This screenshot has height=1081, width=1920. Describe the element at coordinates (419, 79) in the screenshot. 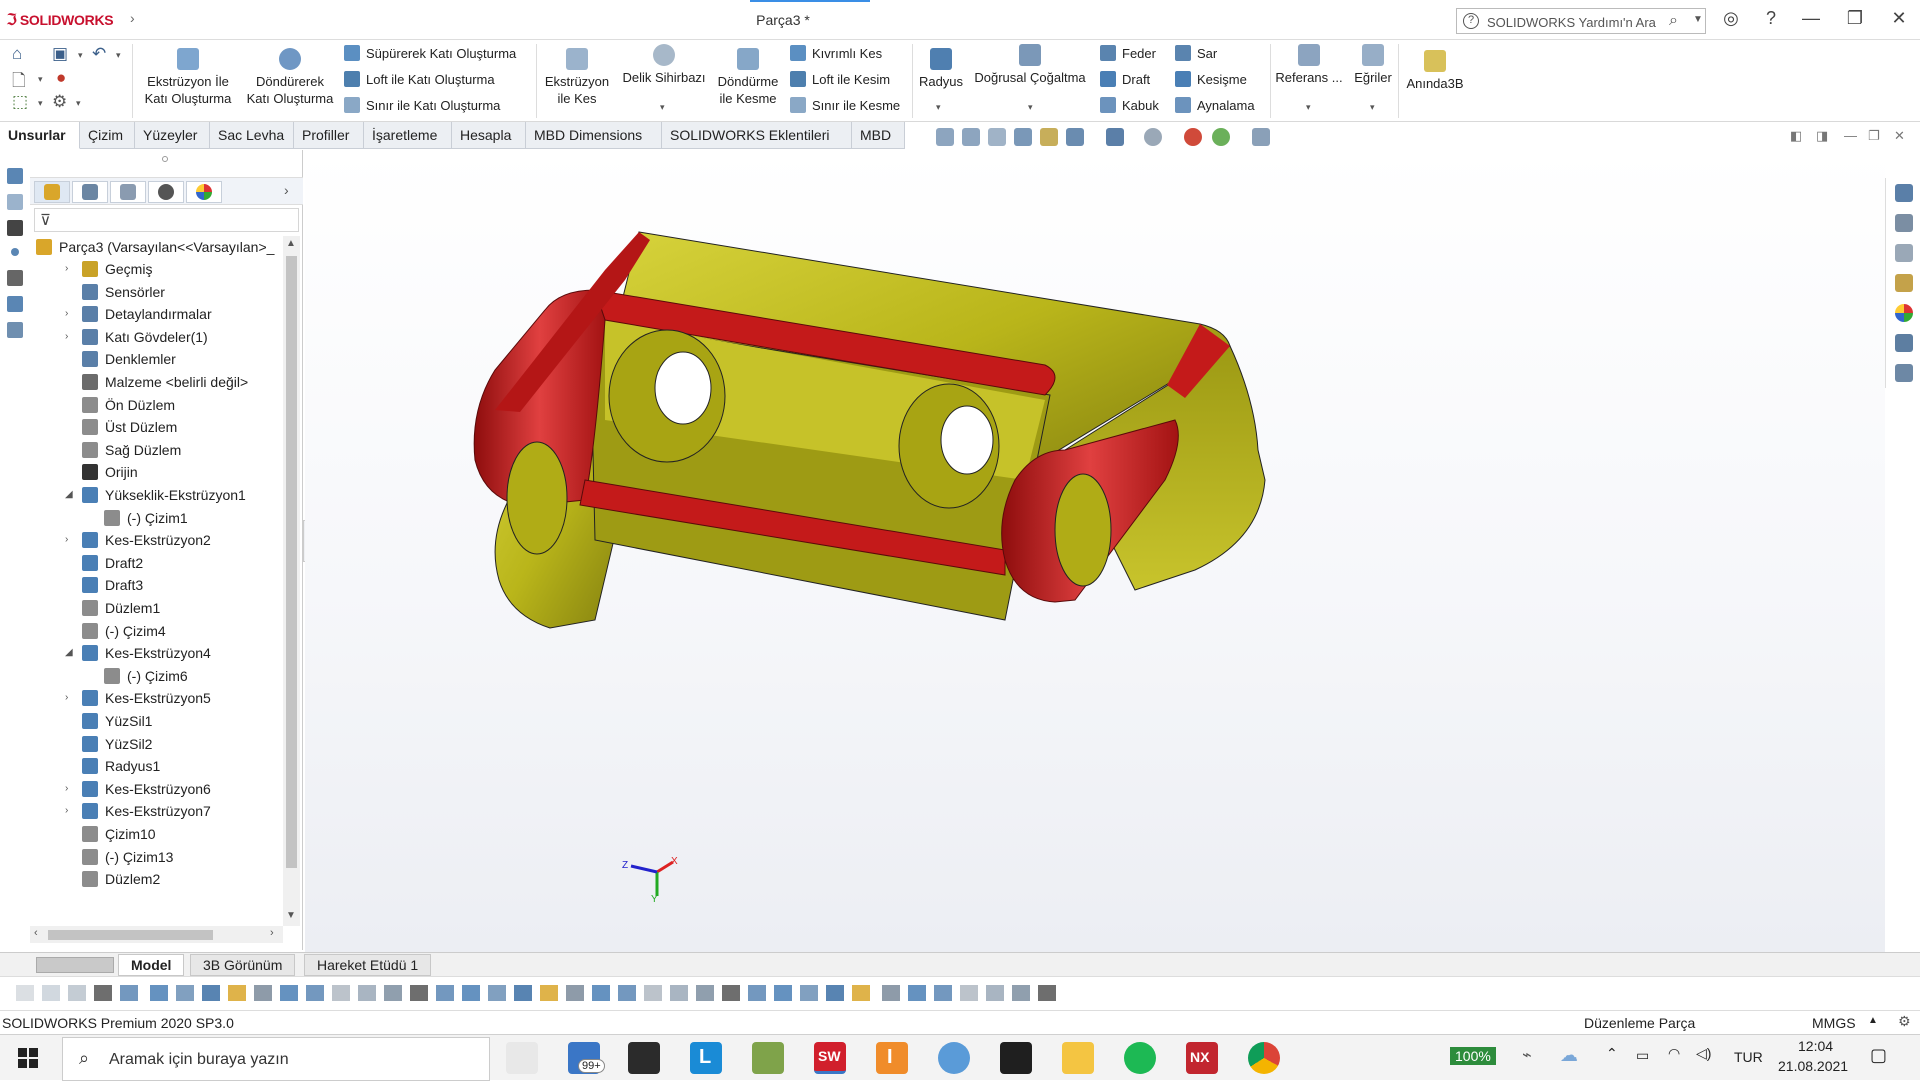

I see `loft-boss-button: Loft ile Katı Oluşturma` at that location.